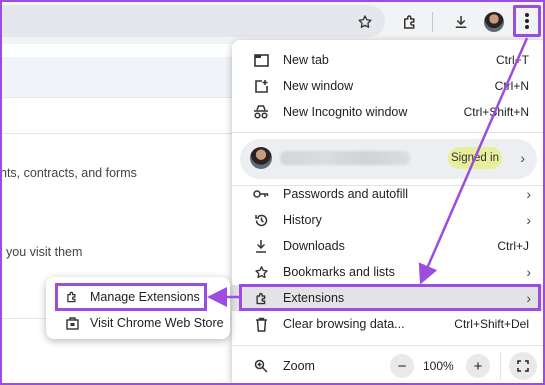 Image resolution: width=545 pixels, height=385 pixels. What do you see at coordinates (513, 246) in the screenshot?
I see `menu-item-shortcut: Ctrl+J` at bounding box center [513, 246].